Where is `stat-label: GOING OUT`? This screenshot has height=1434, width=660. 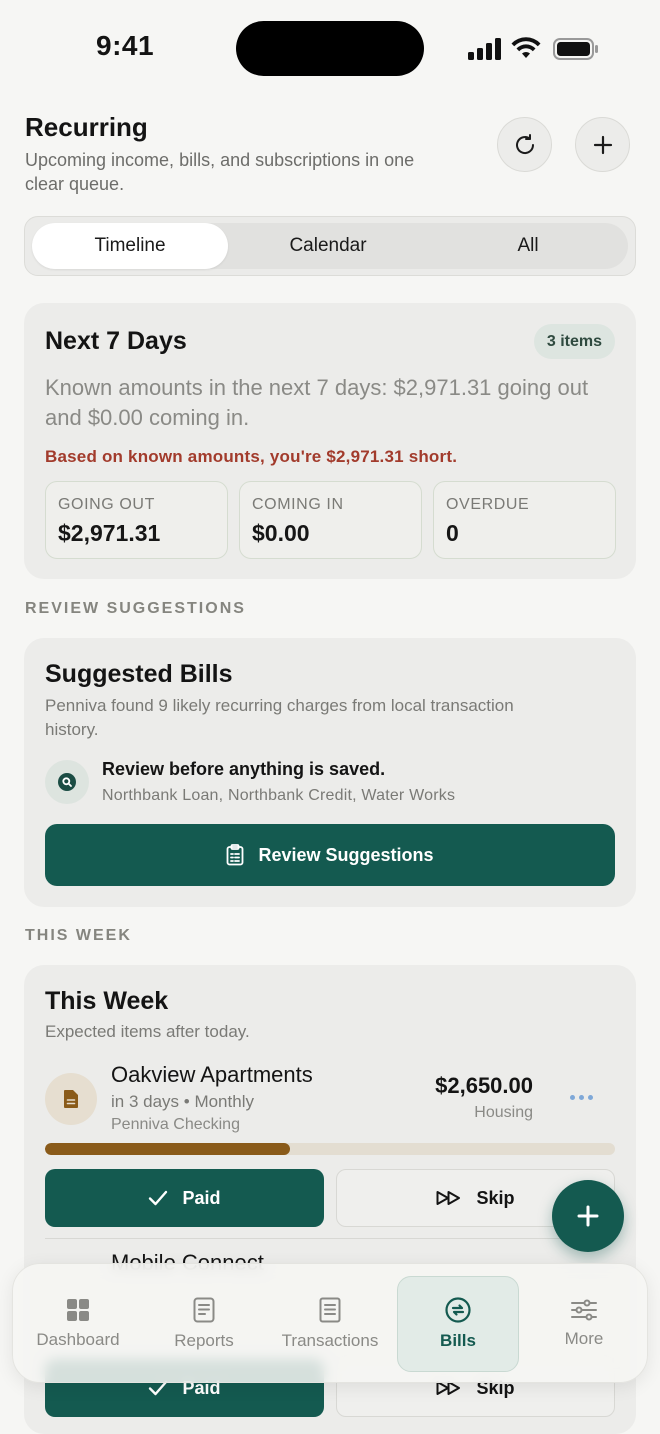
stat-label: GOING OUT is located at coordinates (106, 504).